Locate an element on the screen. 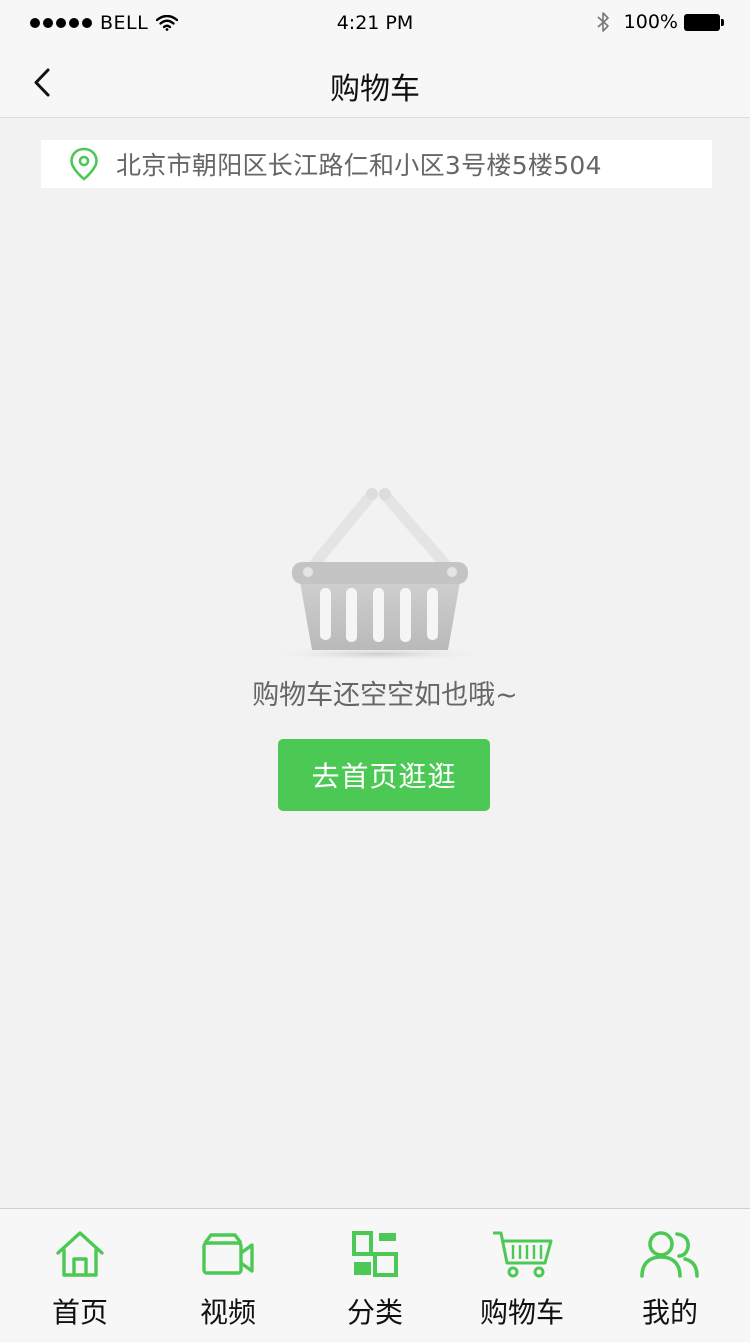 This screenshot has width=750, height=1342. tab-cart-label: 购物车 is located at coordinates (521, 1312).